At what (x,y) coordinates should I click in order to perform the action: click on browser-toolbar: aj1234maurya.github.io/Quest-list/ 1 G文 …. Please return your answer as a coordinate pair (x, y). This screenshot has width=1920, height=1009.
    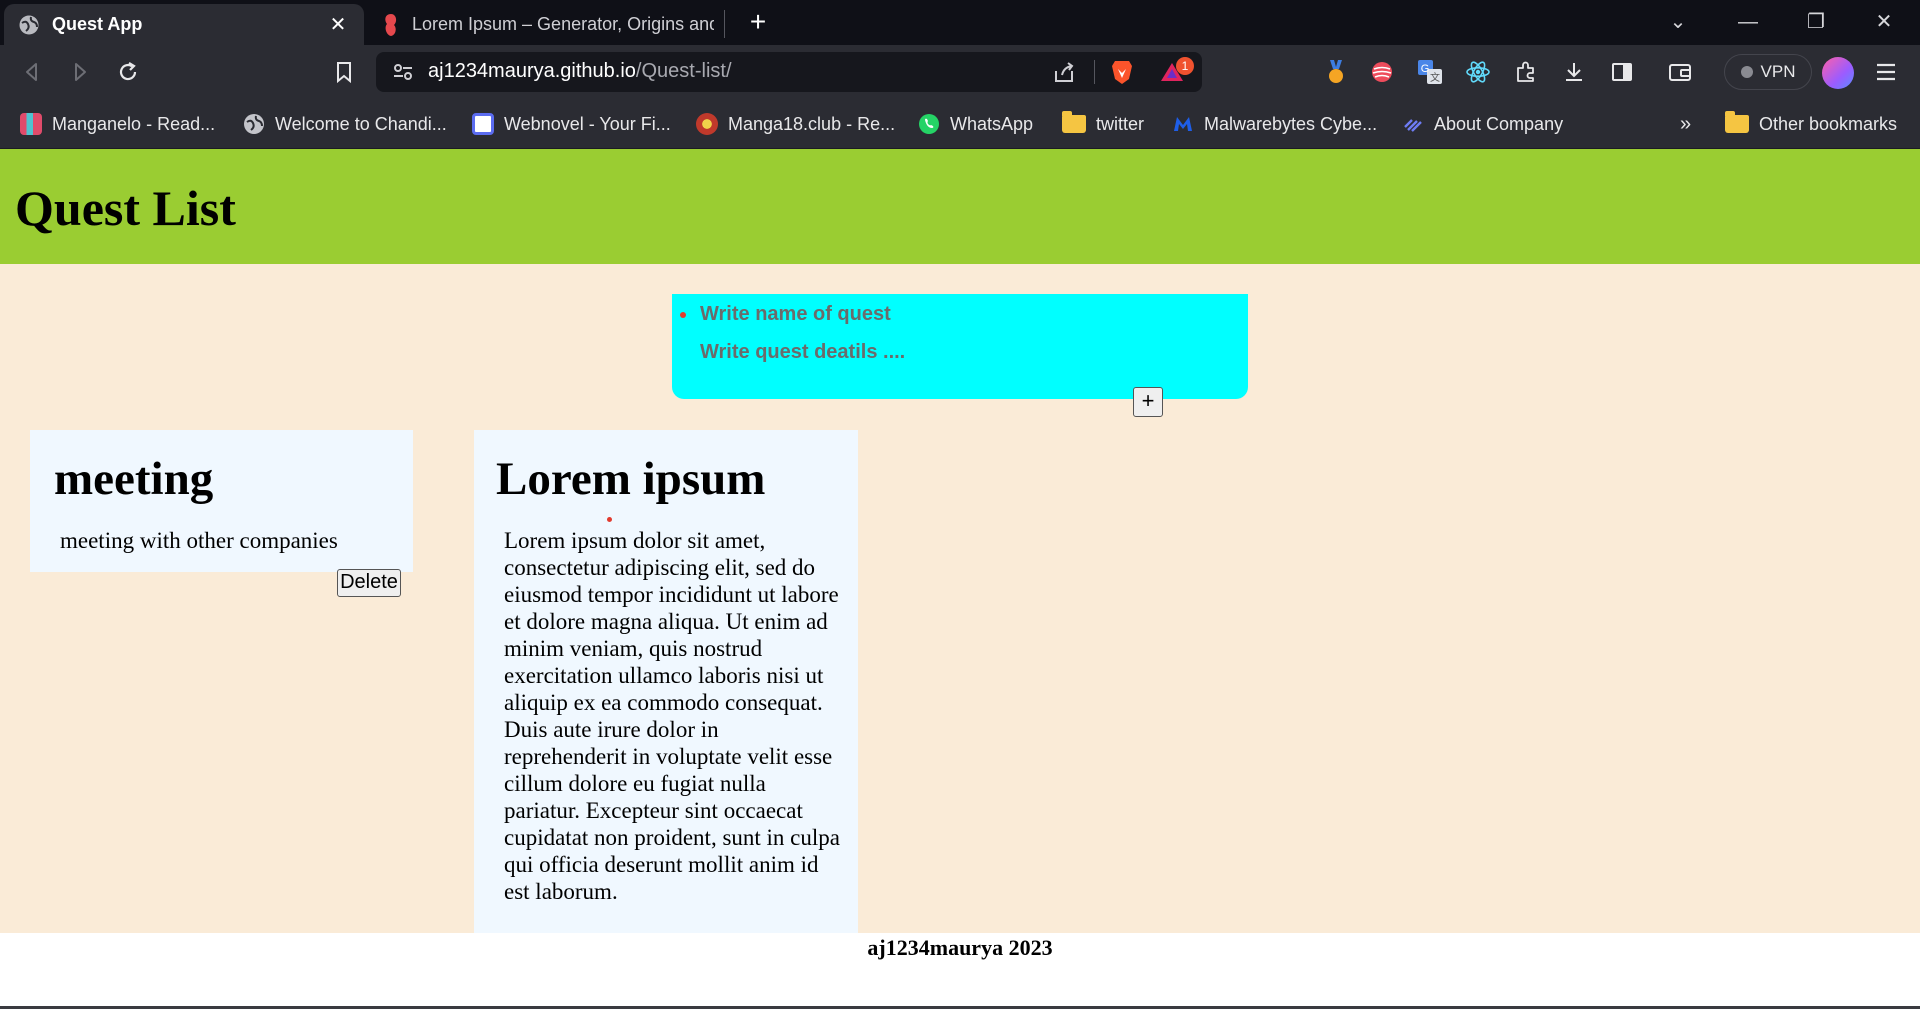
    Looking at the image, I should click on (960, 72).